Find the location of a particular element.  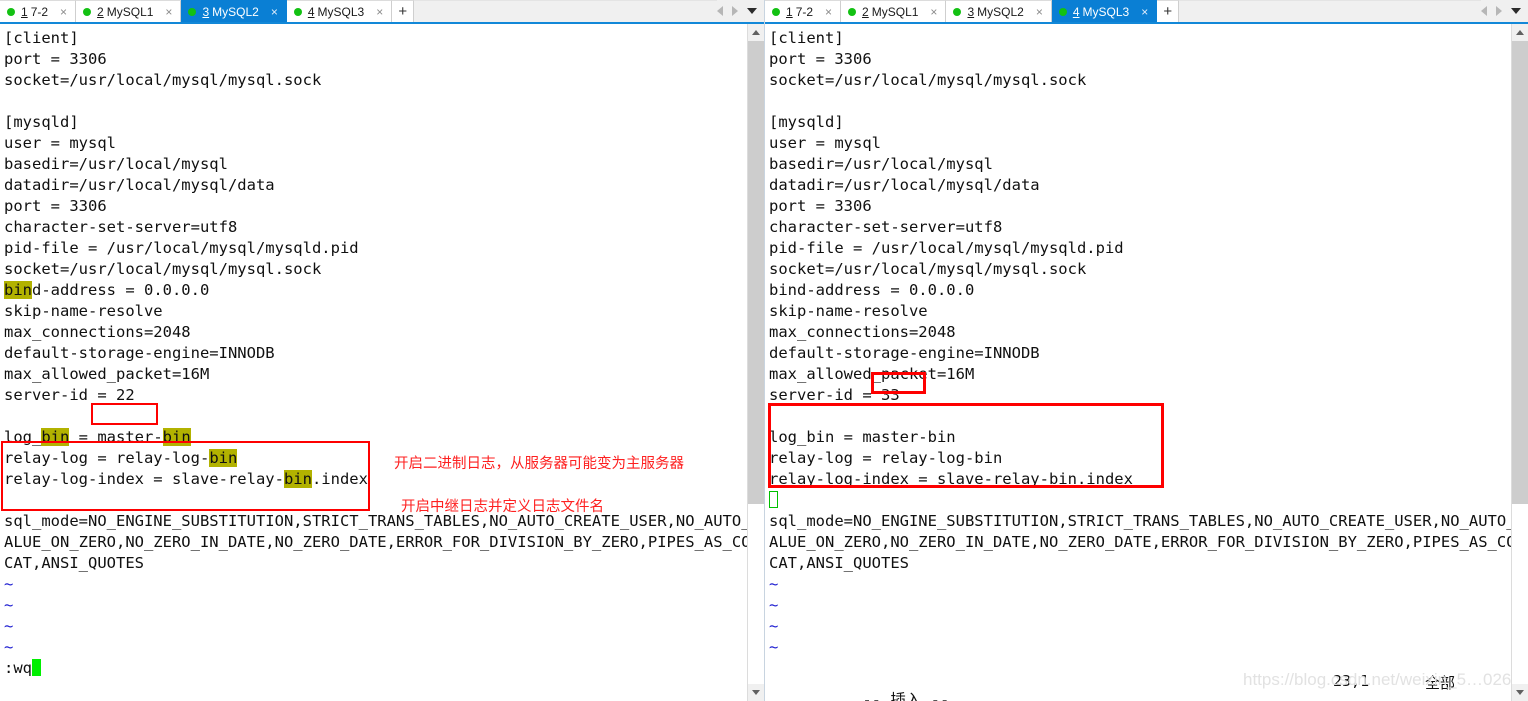

tab-bar-controls is located at coordinates (1504, 11).